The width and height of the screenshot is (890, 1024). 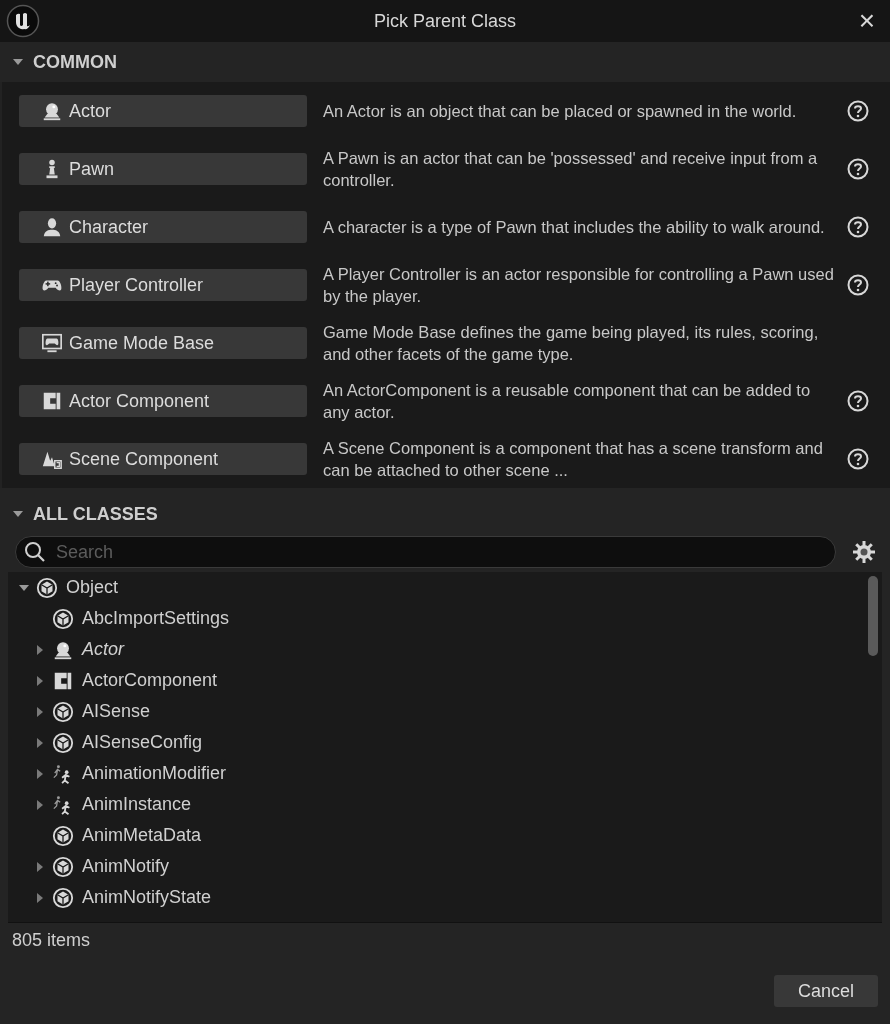 What do you see at coordinates (864, 552) in the screenshot?
I see `settings-icon` at bounding box center [864, 552].